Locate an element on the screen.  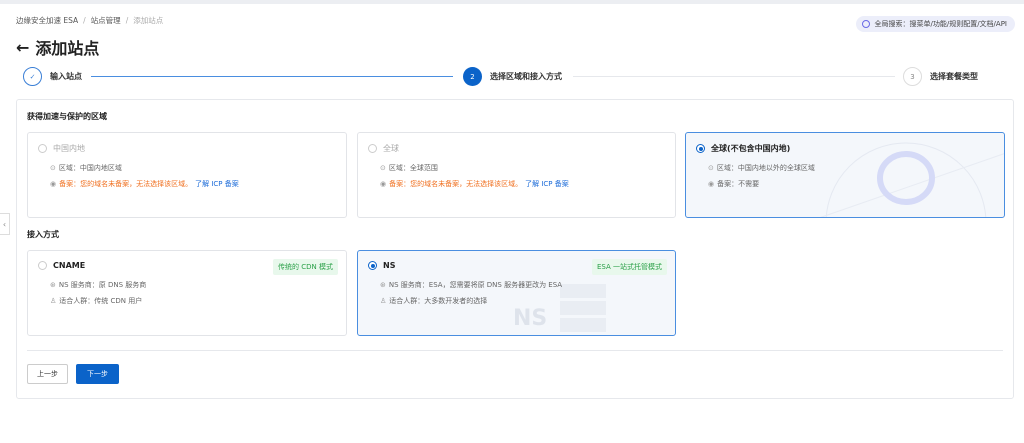
step-number: 3 is located at coordinates (912, 76).